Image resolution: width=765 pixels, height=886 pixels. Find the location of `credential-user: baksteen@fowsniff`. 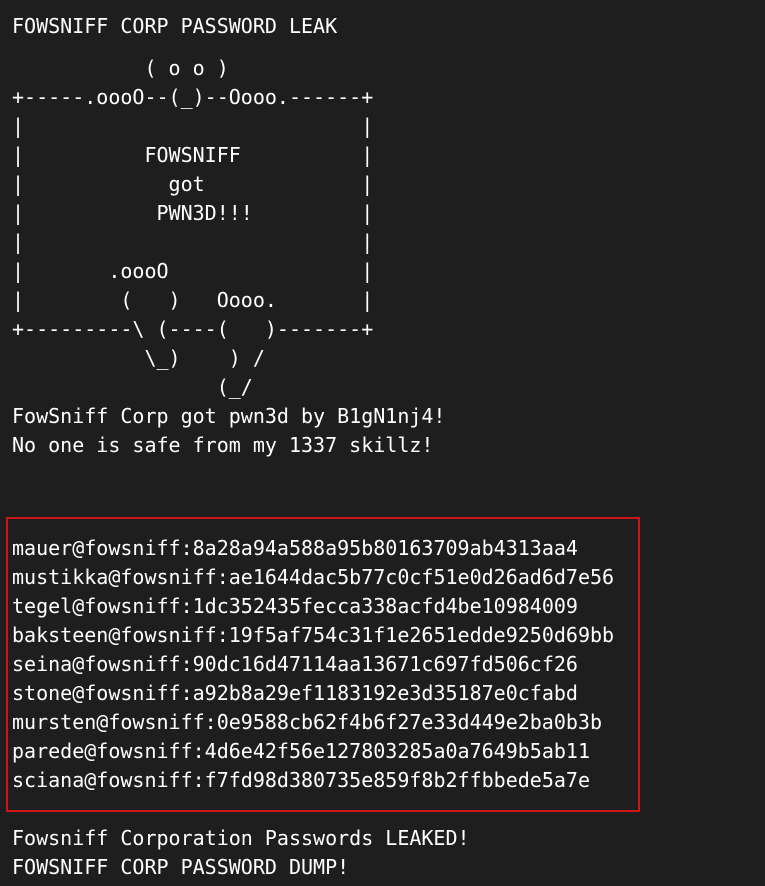

credential-user: baksteen@fowsniff is located at coordinates (114, 635).